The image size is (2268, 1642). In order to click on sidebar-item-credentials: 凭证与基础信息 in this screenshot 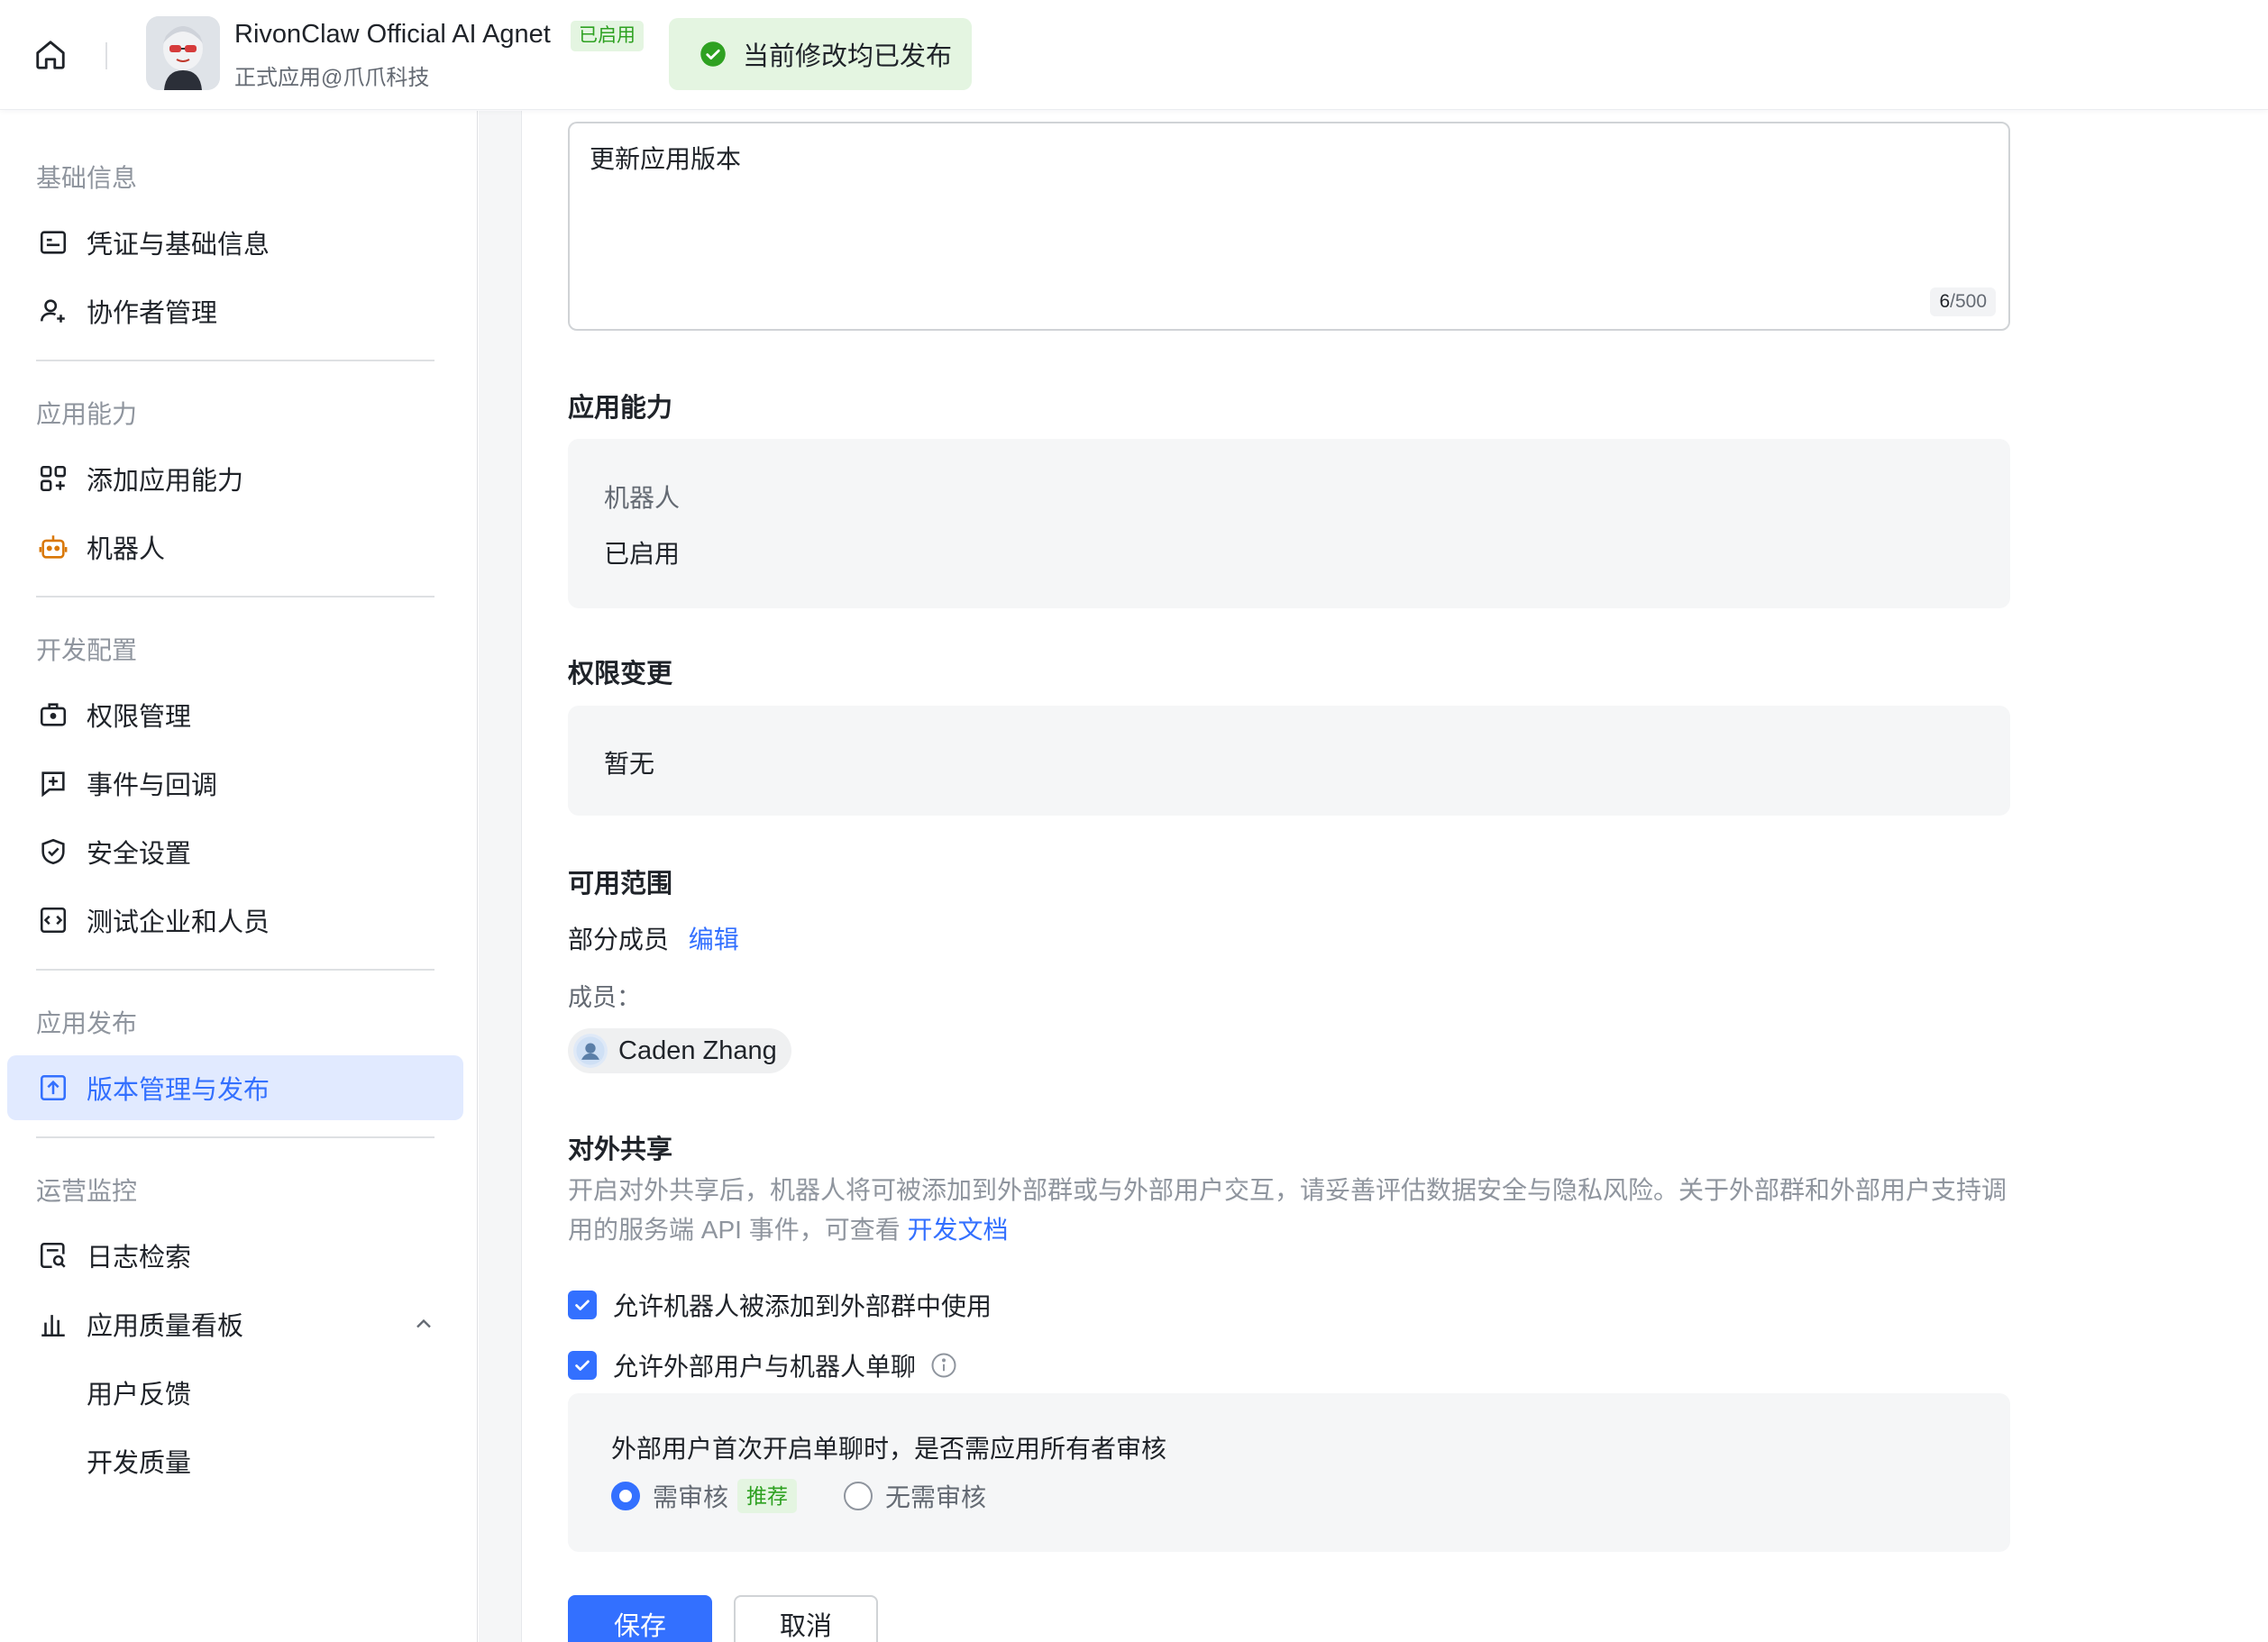, I will do `click(235, 242)`.